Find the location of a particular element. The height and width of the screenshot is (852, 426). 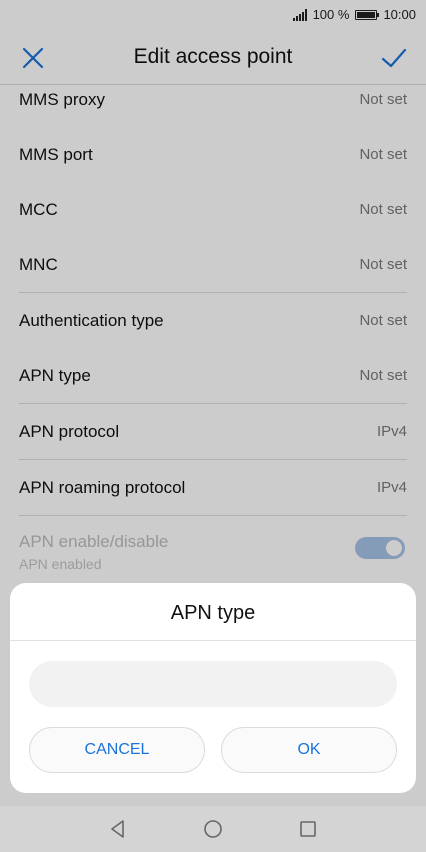

home-icon is located at coordinates (213, 829).